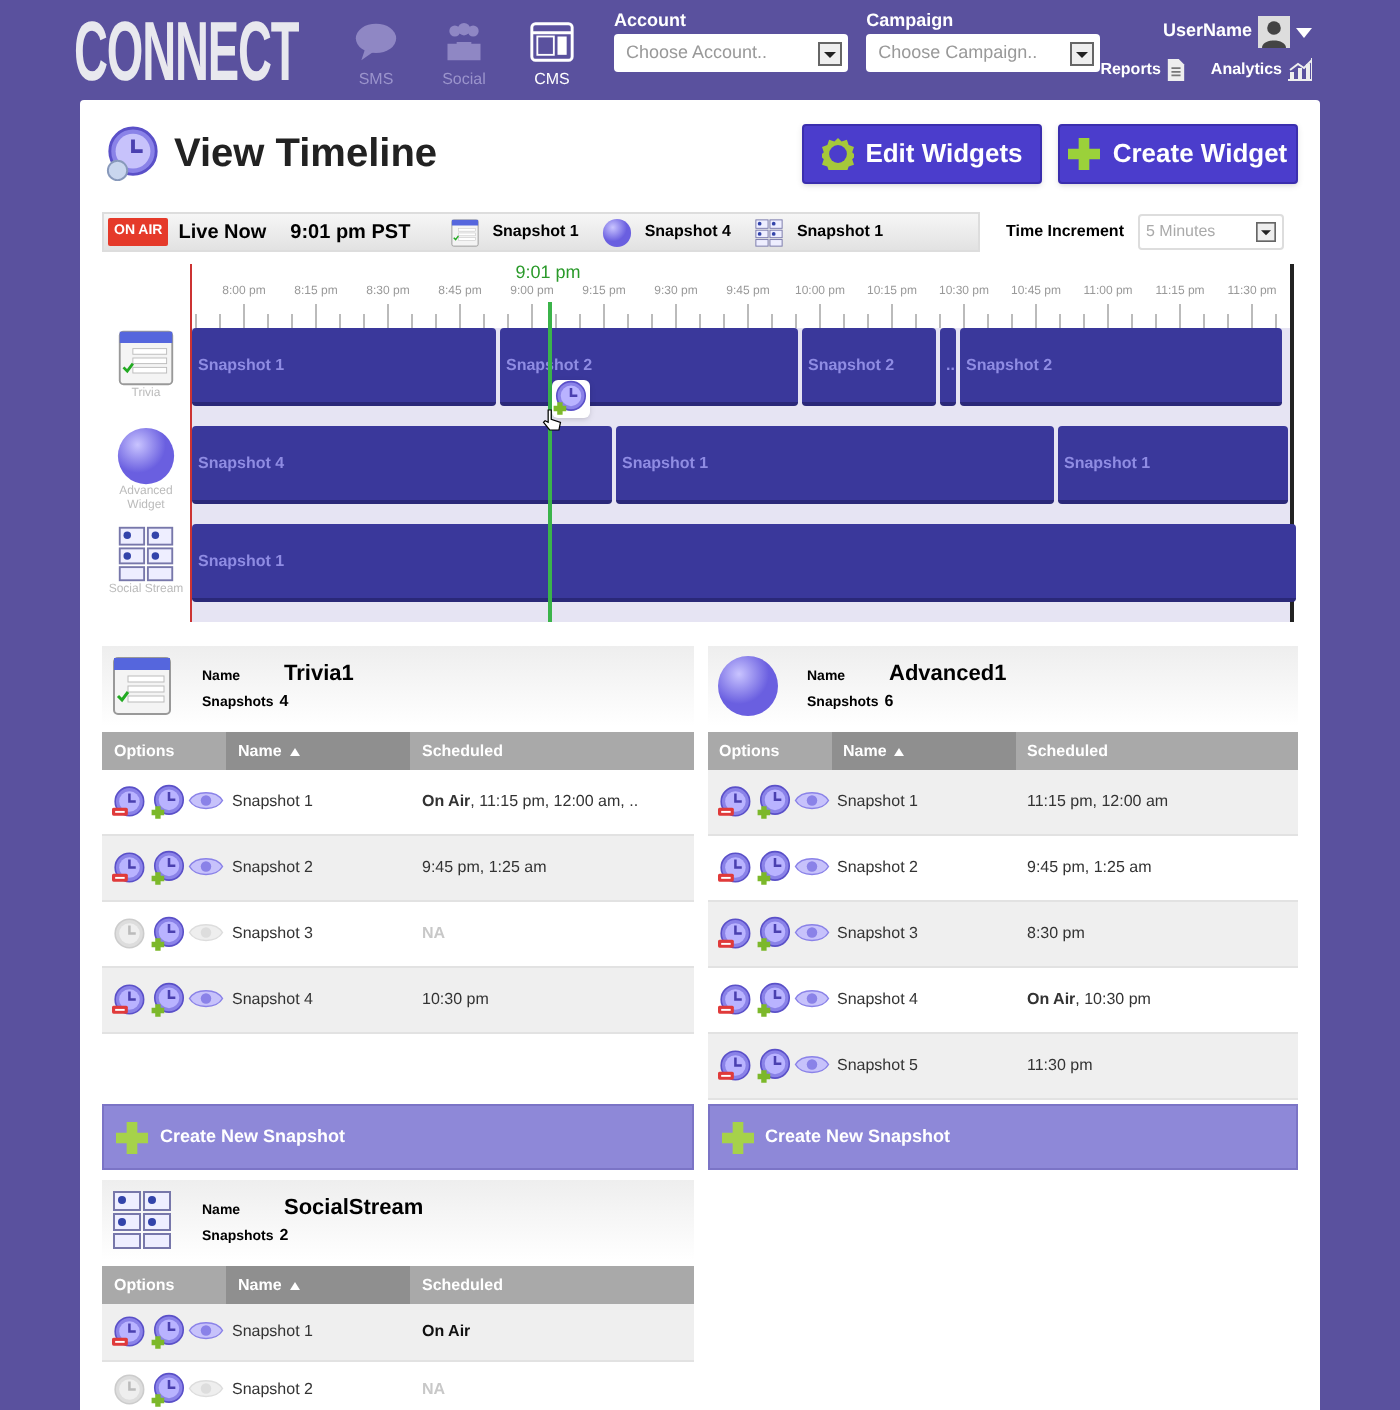 This screenshot has width=1400, height=1410. I want to click on widget-name: Trivia1, so click(319, 674).